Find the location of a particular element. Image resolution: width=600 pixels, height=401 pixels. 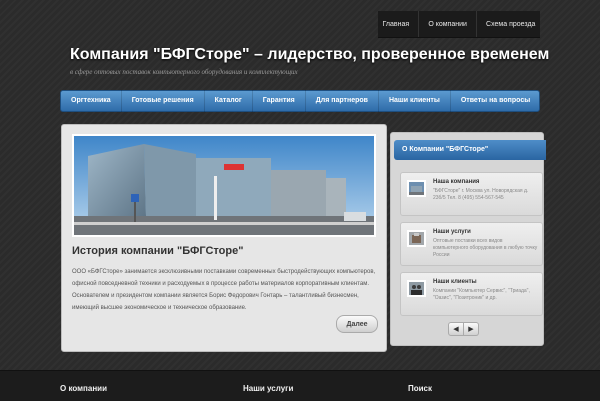

more-button: Далее is located at coordinates (357, 324).